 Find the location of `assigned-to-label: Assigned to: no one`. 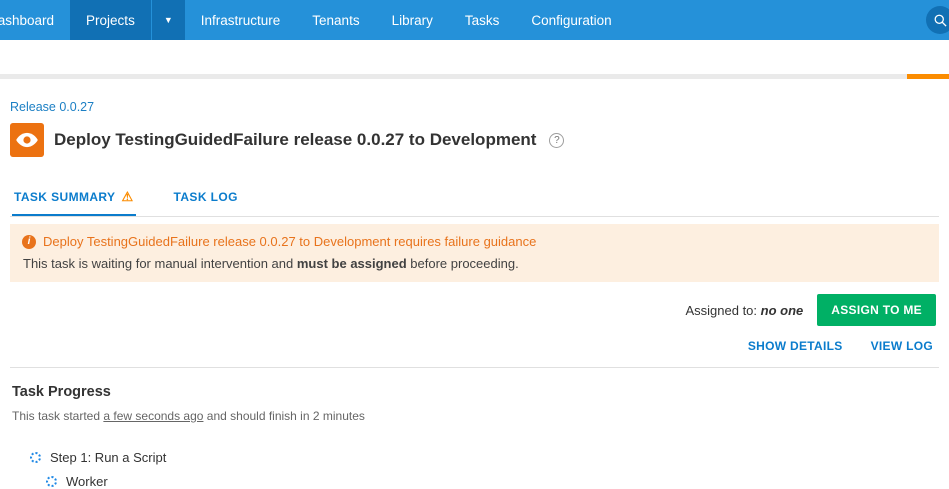

assigned-to-label: Assigned to: no one is located at coordinates (744, 310).